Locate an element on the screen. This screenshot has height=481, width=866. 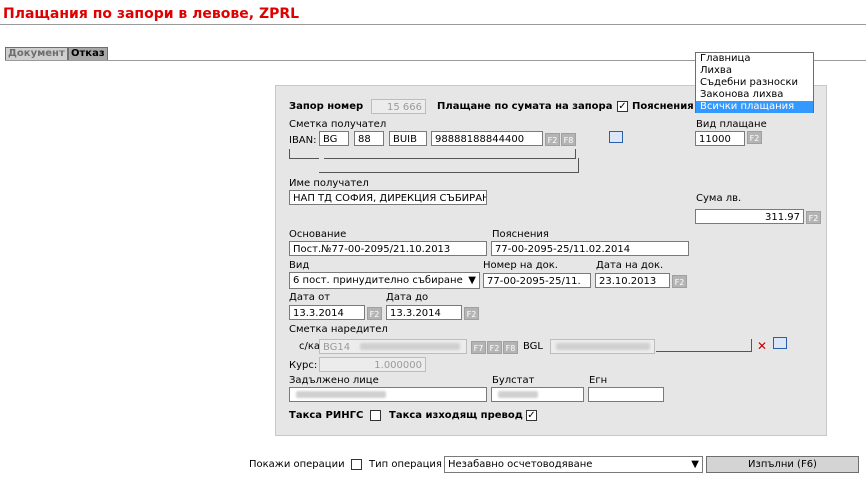
redacted-bulstat is located at coordinates (518, 394).